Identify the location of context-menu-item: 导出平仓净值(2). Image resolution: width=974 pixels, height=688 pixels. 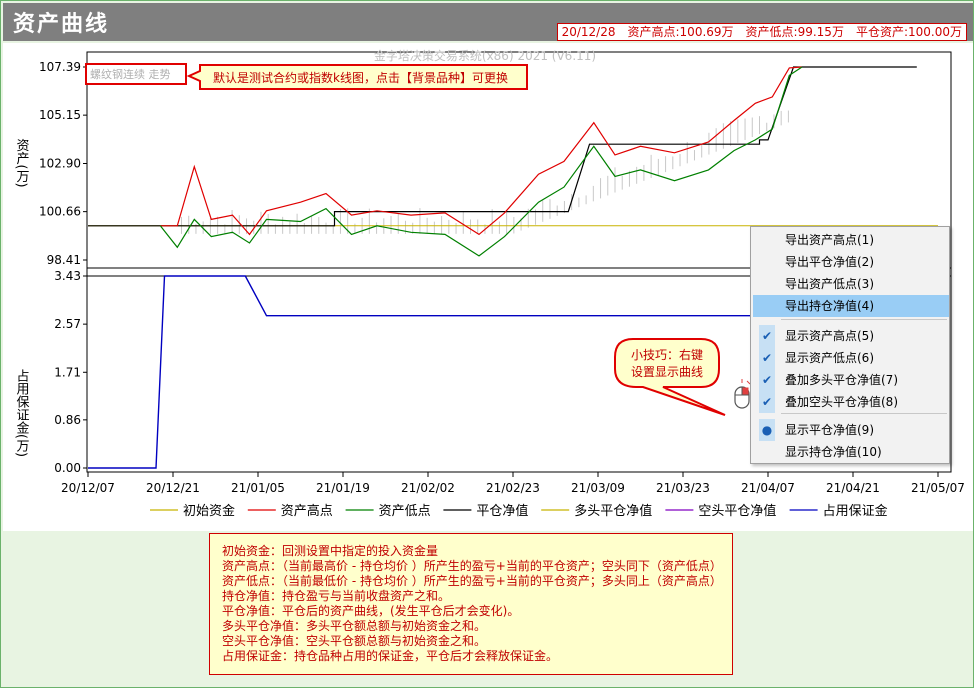
(851, 262).